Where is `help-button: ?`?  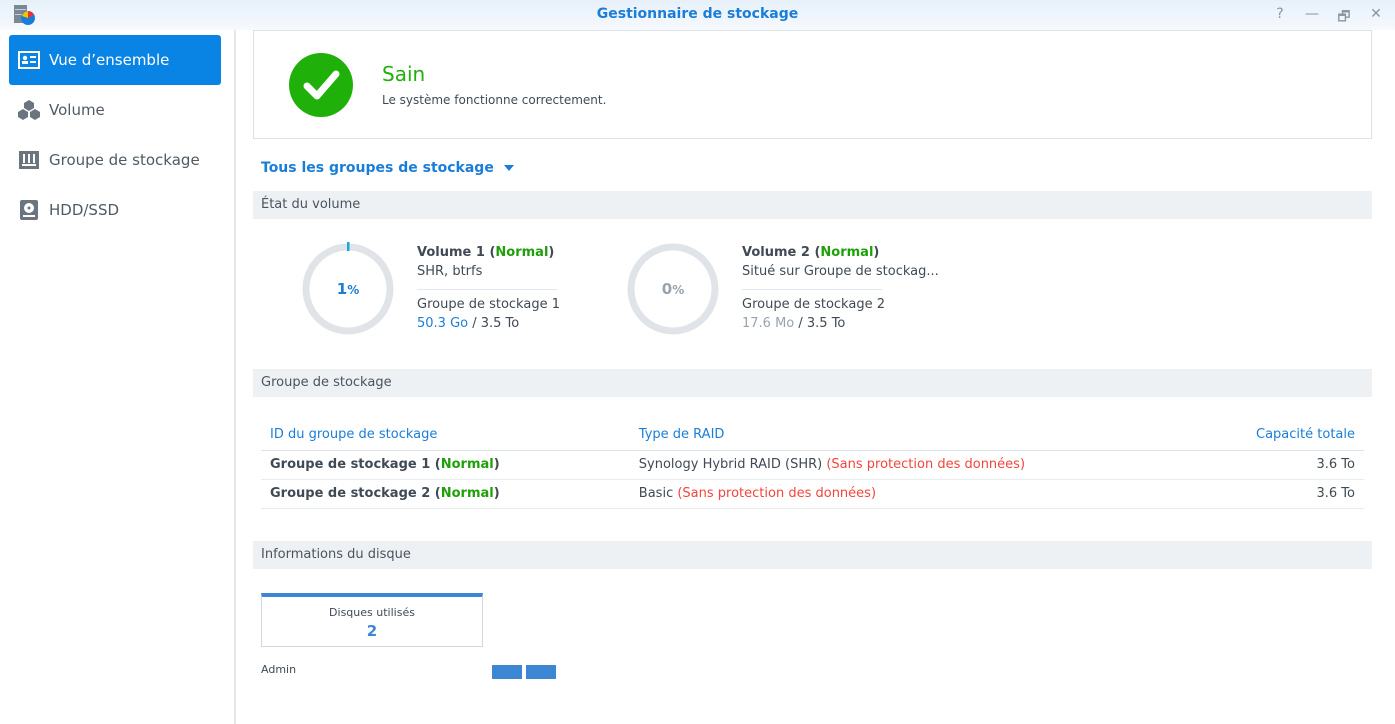 help-button: ? is located at coordinates (1280, 18).